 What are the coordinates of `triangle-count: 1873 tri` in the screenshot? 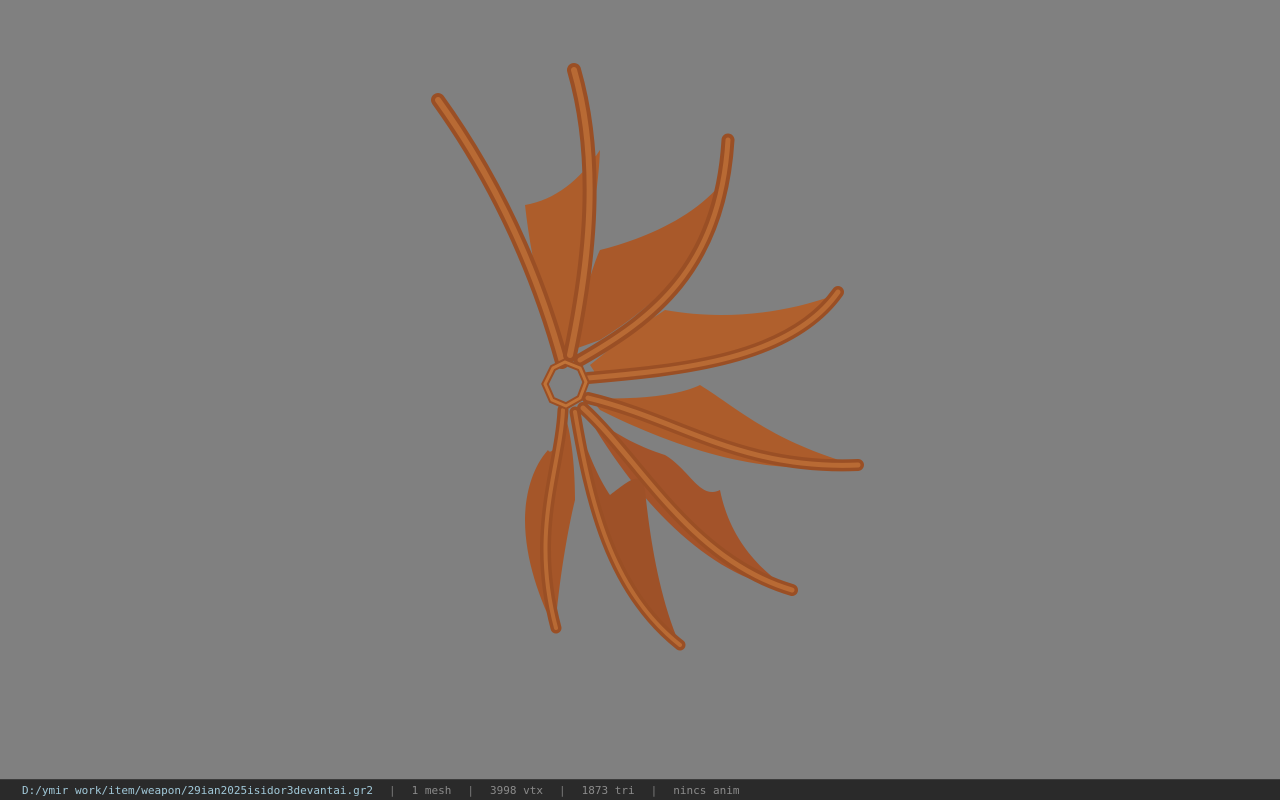 It's located at (608, 790).